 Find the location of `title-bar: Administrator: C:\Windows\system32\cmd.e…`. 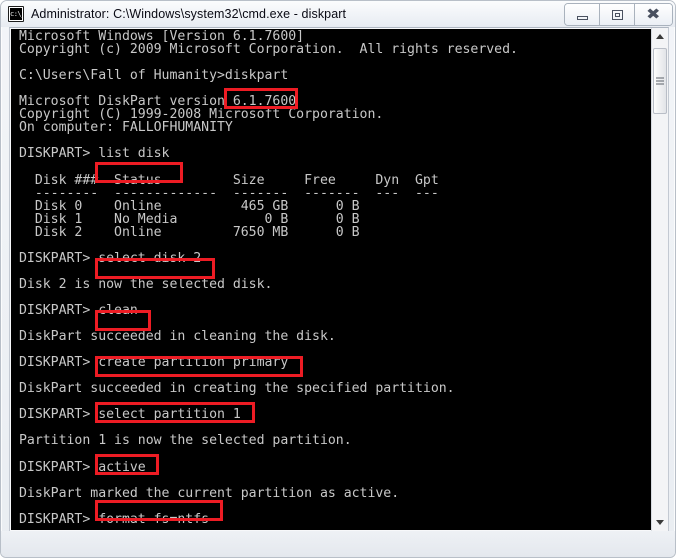

title-bar: Administrator: C:\Windows\system32\cmd.e… is located at coordinates (338, 14).